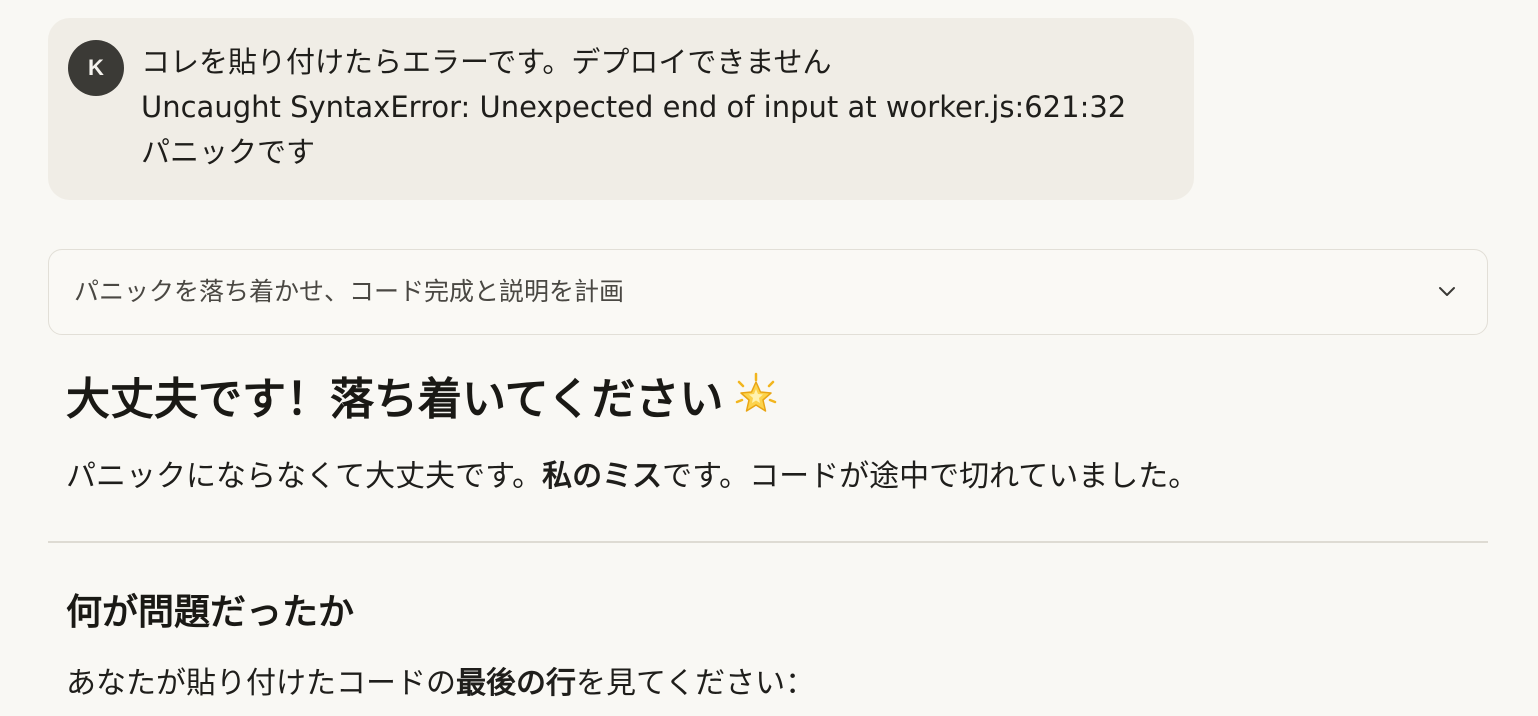 Image resolution: width=1538 pixels, height=716 pixels. Describe the element at coordinates (768, 292) in the screenshot. I see `thinking-summary-toggle: パニックを落ち着かせ、コード完成と説明を計画` at that location.